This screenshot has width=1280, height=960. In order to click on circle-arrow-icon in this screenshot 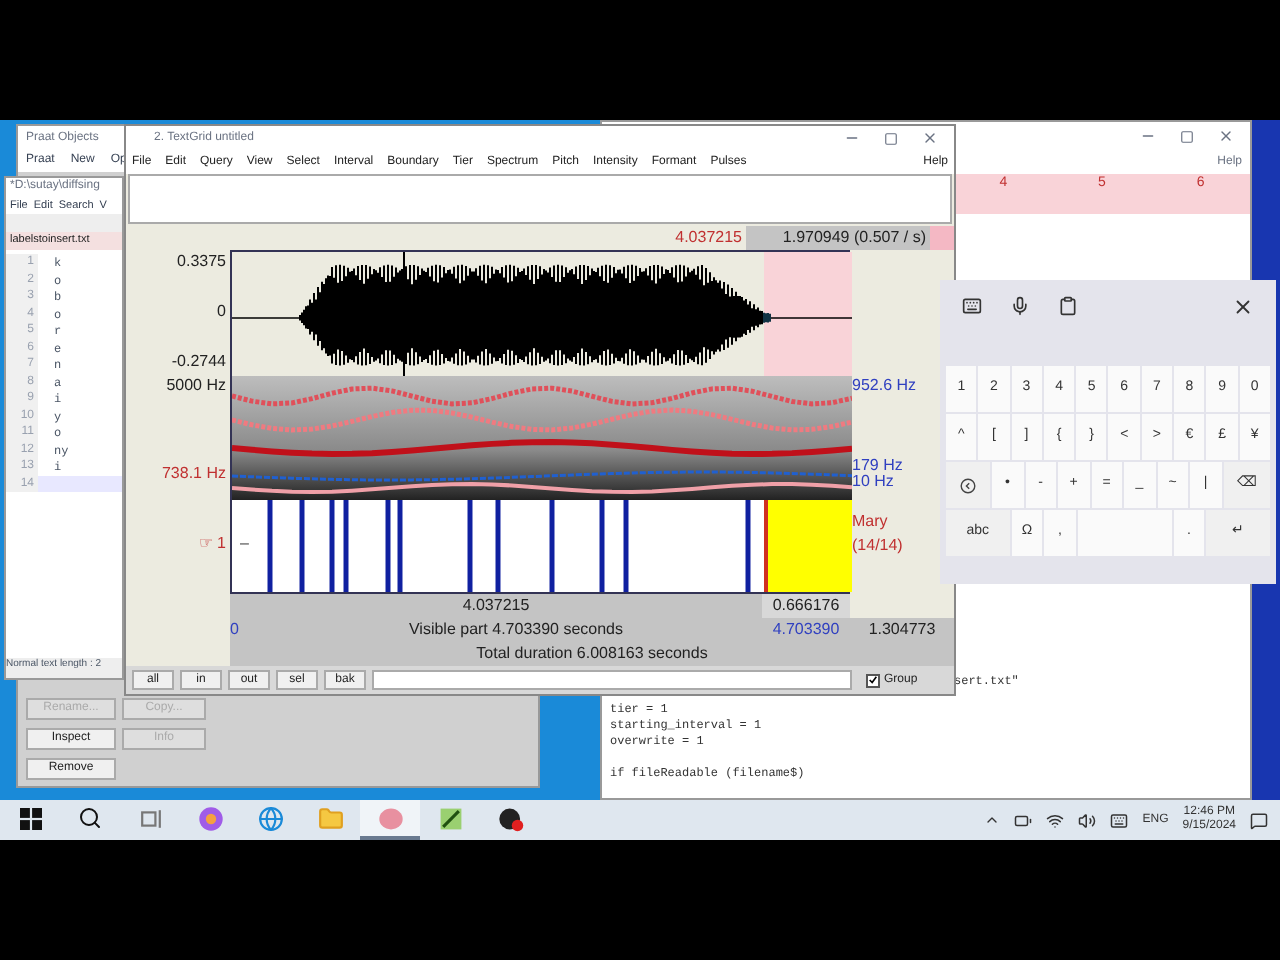, I will do `click(968, 485)`.